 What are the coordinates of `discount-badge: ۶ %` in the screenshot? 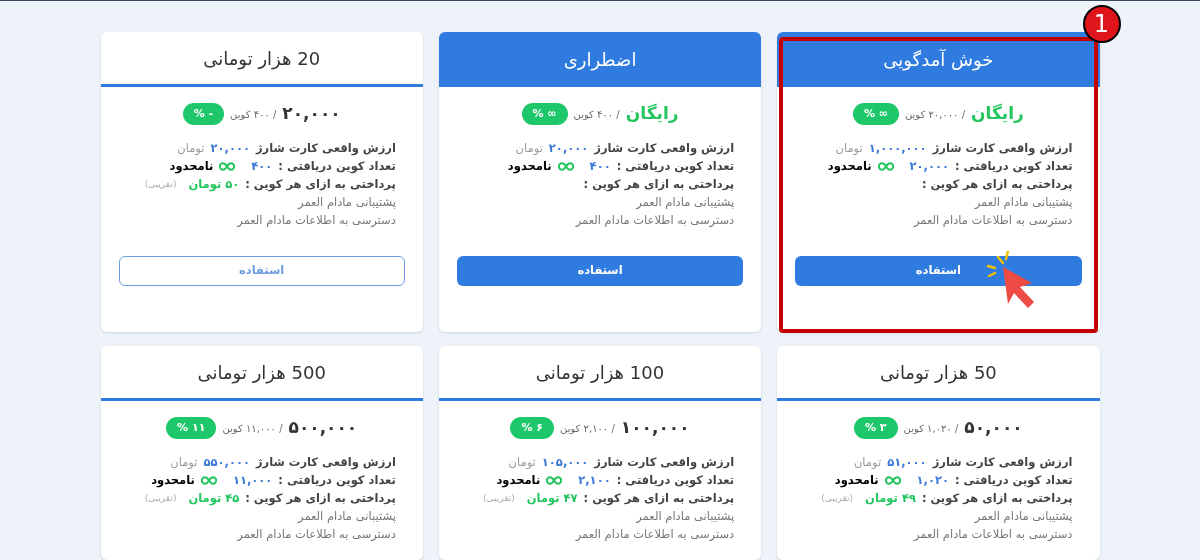 It's located at (532, 428).